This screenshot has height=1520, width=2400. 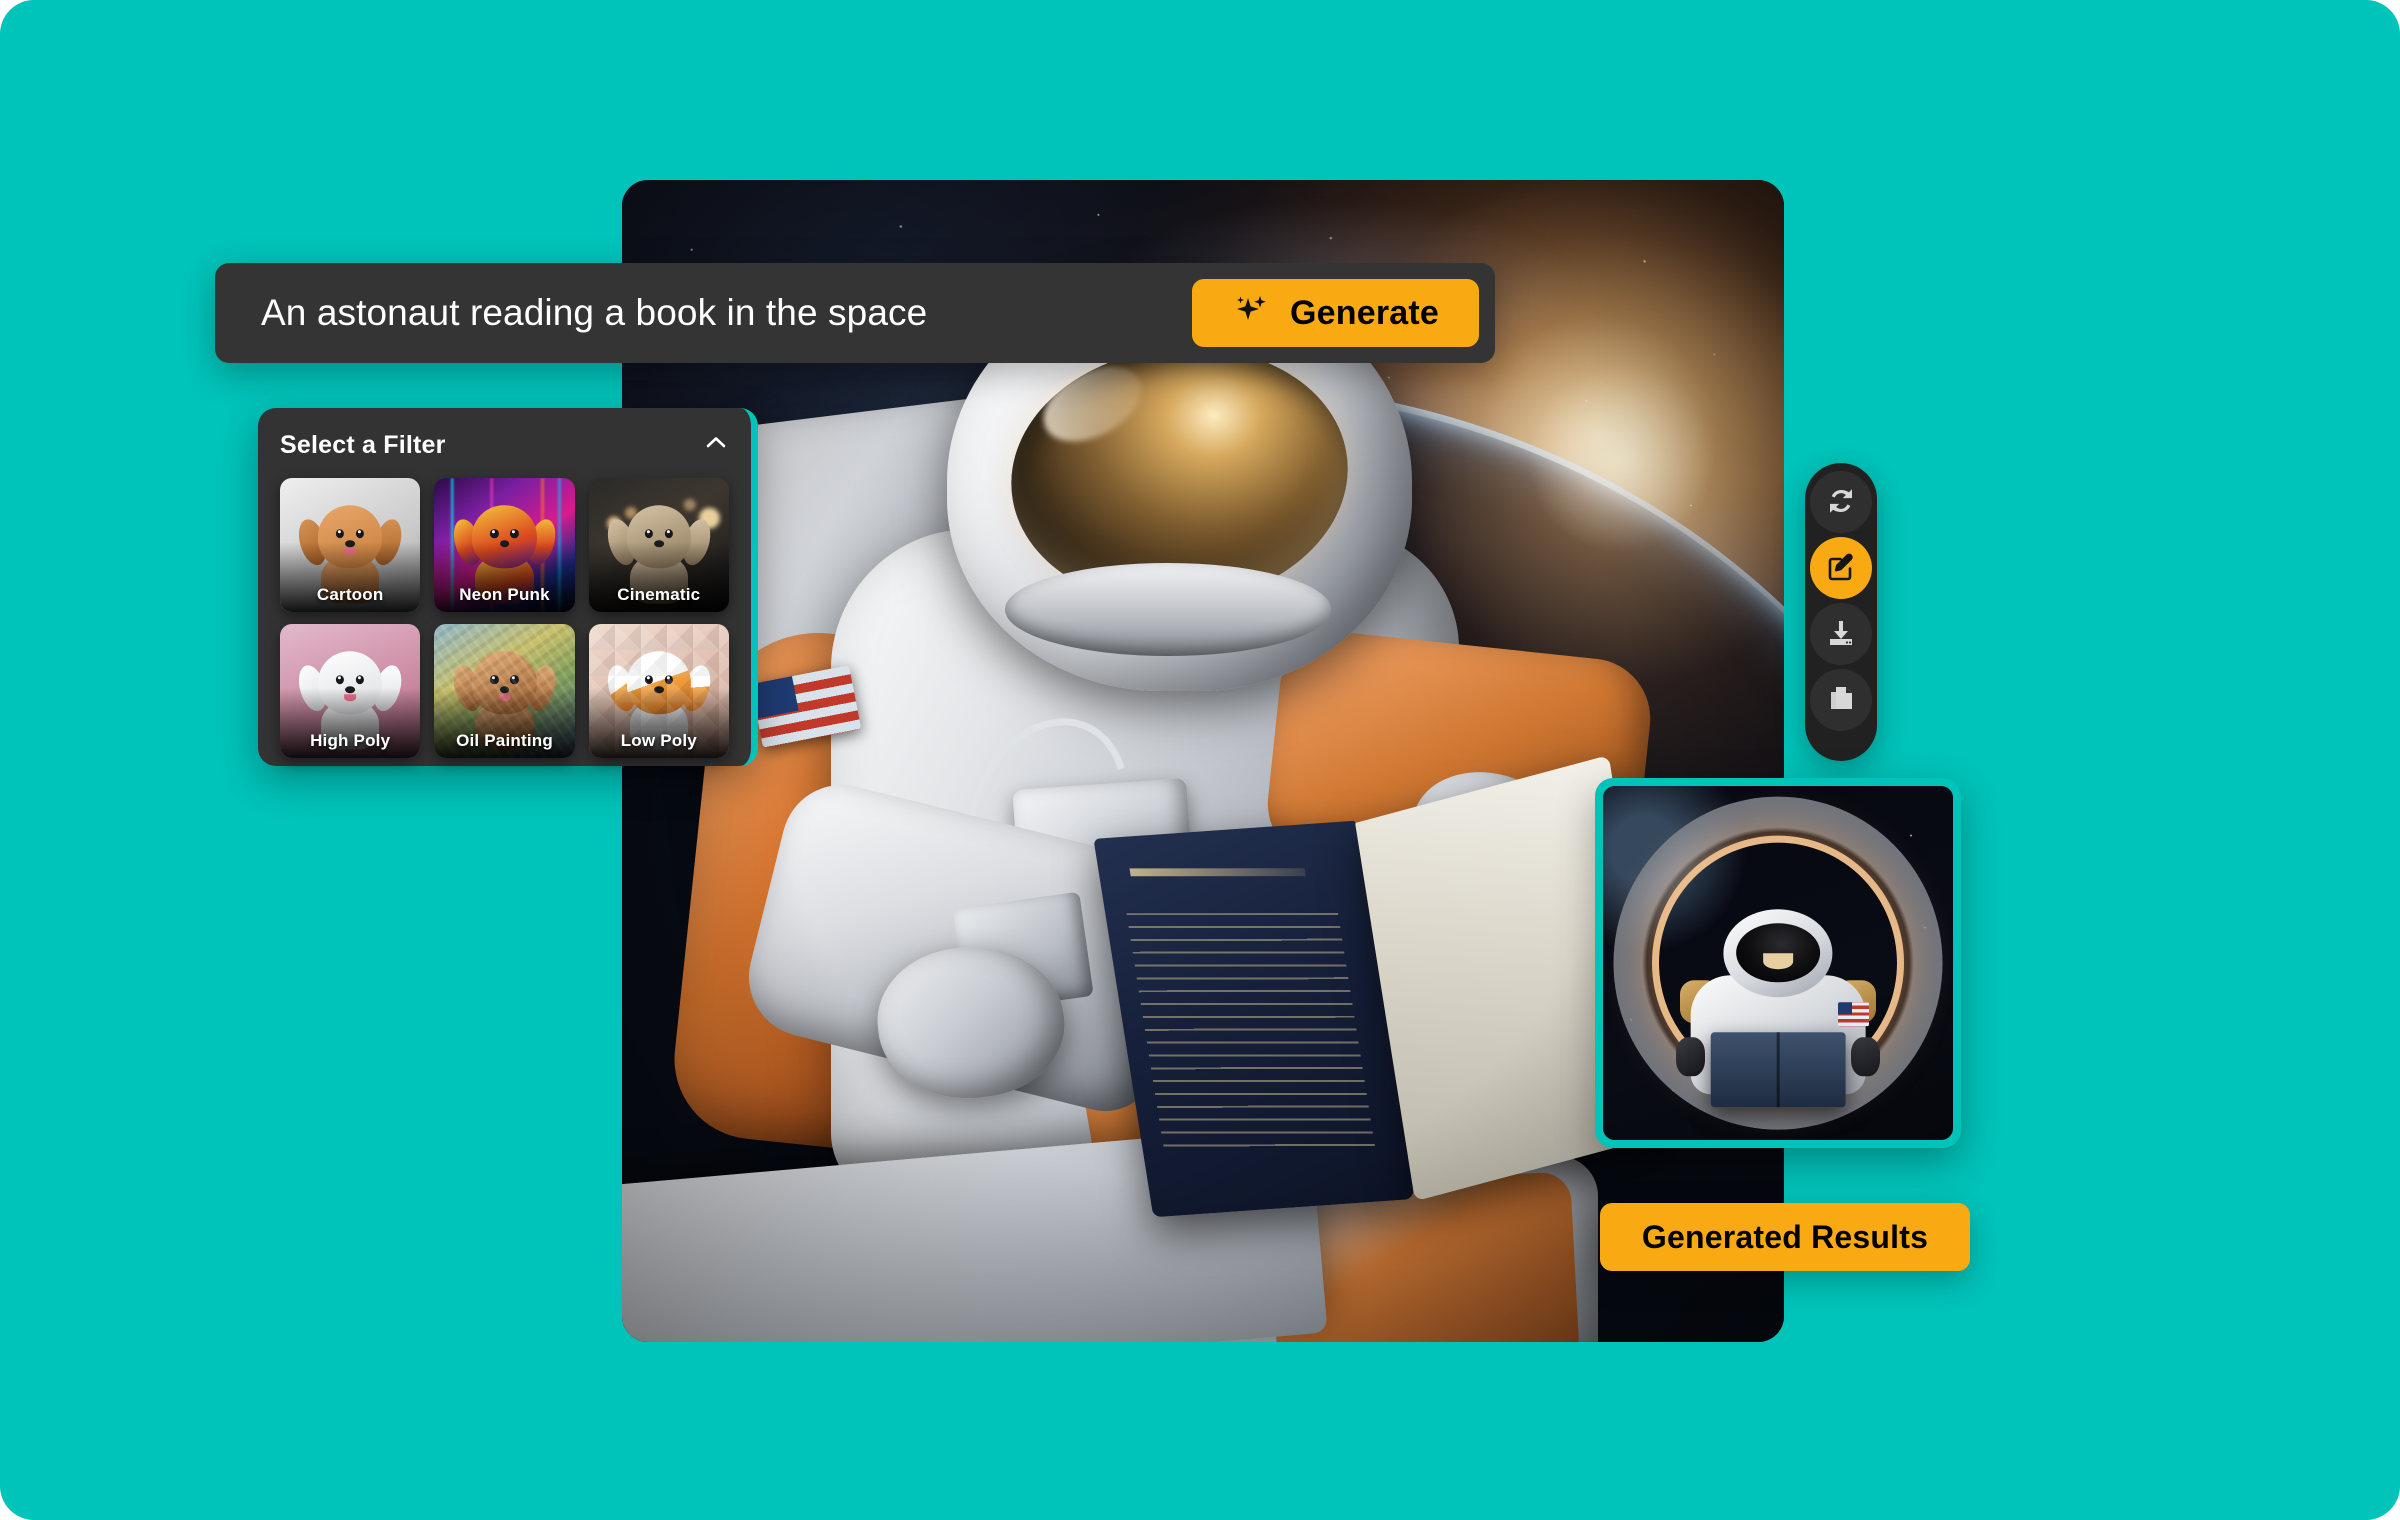 I want to click on filter-panel-title: Select a Filter, so click(x=363, y=444).